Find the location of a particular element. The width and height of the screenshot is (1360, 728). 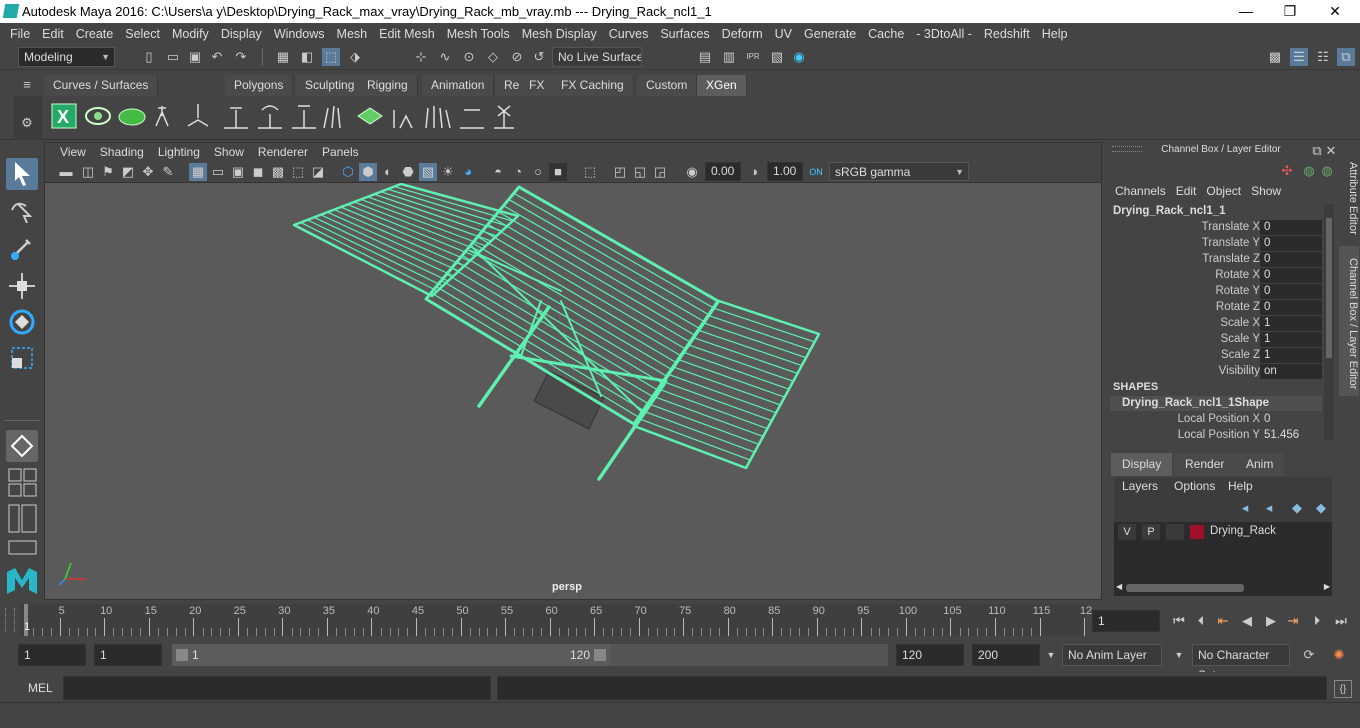

wireframe-icon: ⬡ is located at coordinates (348, 172).